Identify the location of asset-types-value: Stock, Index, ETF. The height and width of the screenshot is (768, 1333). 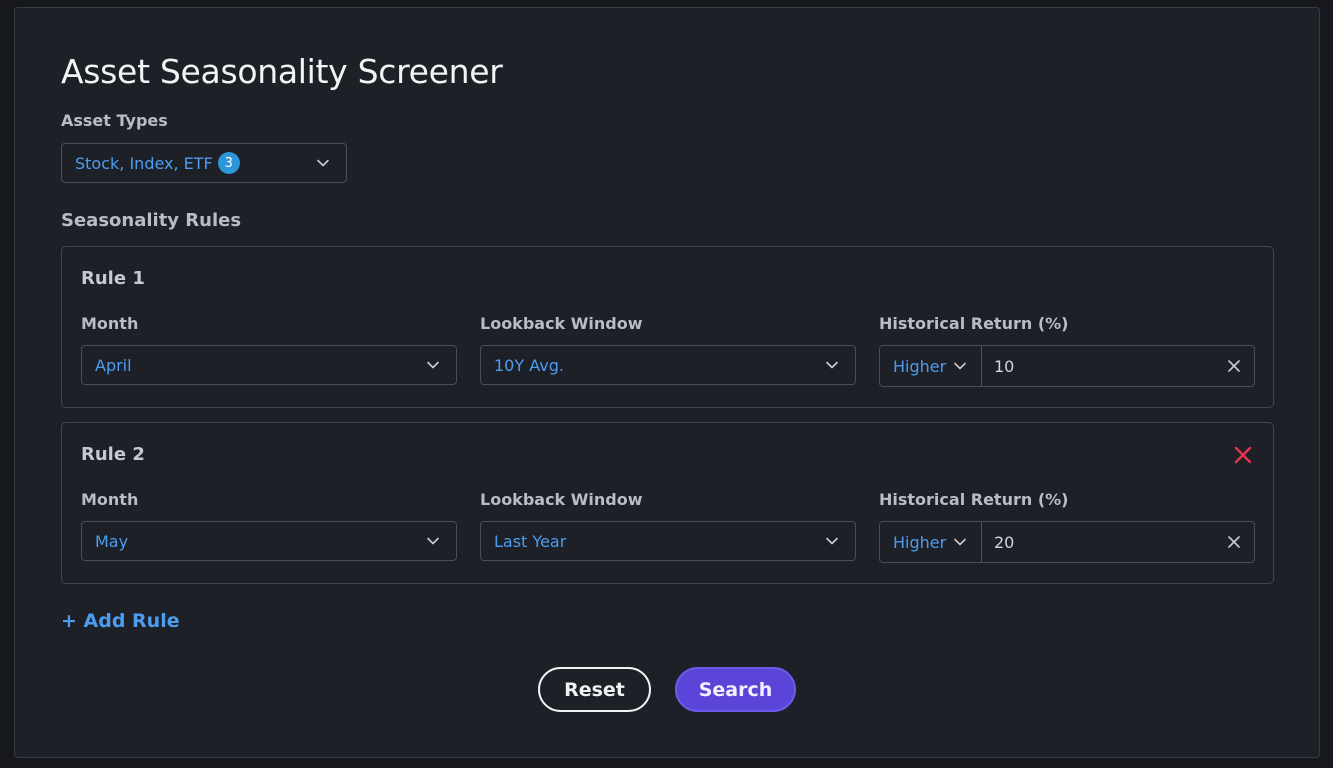
(144, 163).